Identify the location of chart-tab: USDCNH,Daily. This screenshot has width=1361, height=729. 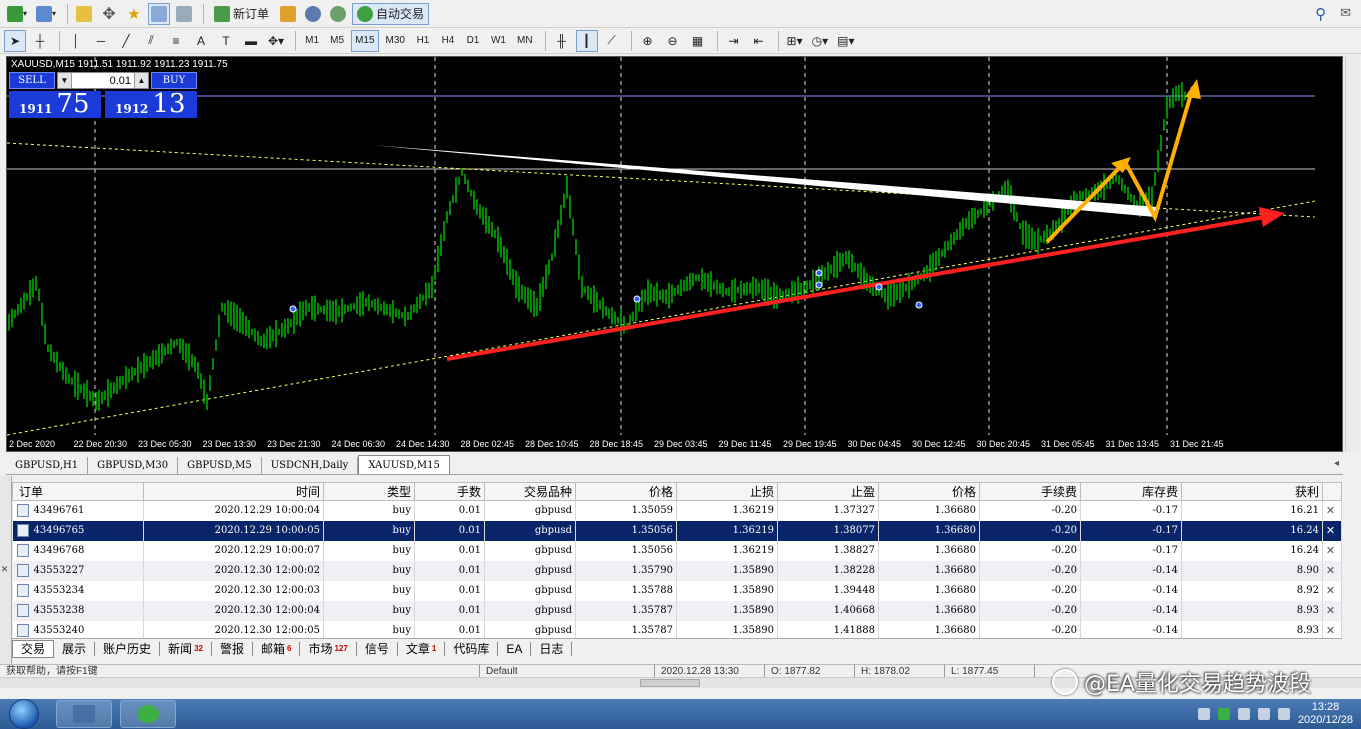
(310, 465).